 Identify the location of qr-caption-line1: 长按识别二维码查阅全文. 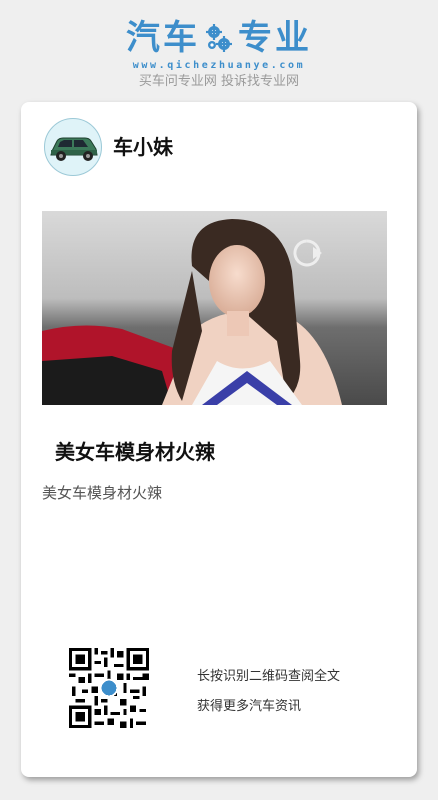
(269, 676).